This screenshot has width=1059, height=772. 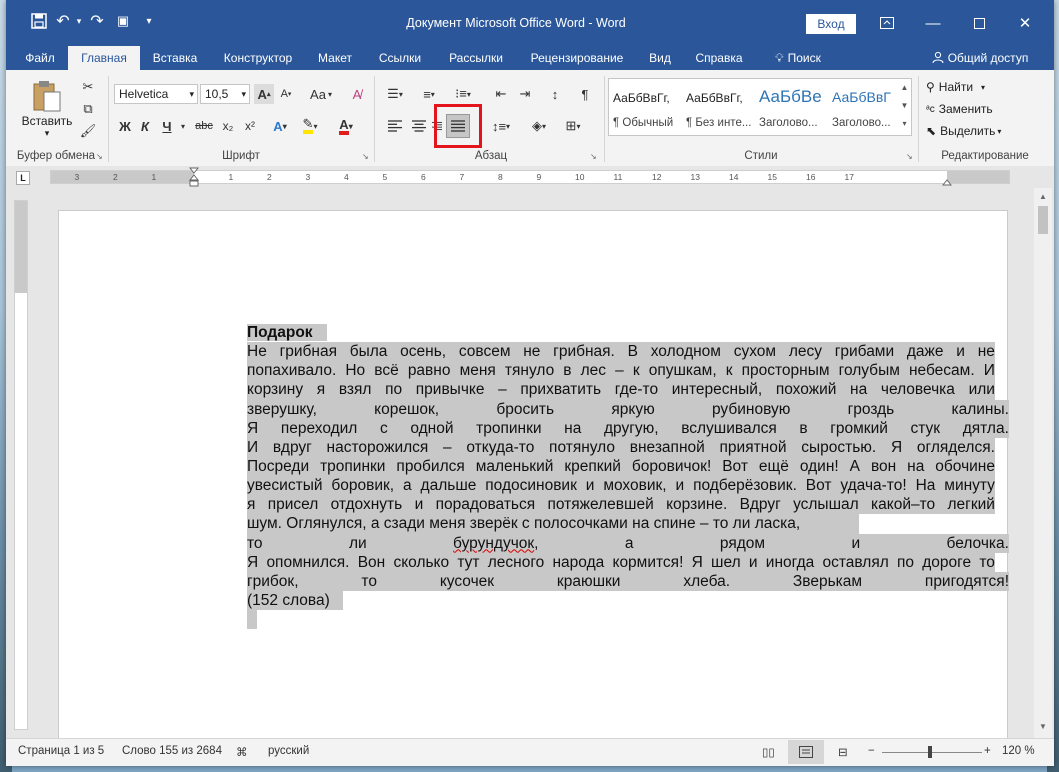 What do you see at coordinates (97, 21) in the screenshot?
I see `redo-icon: ↷` at bounding box center [97, 21].